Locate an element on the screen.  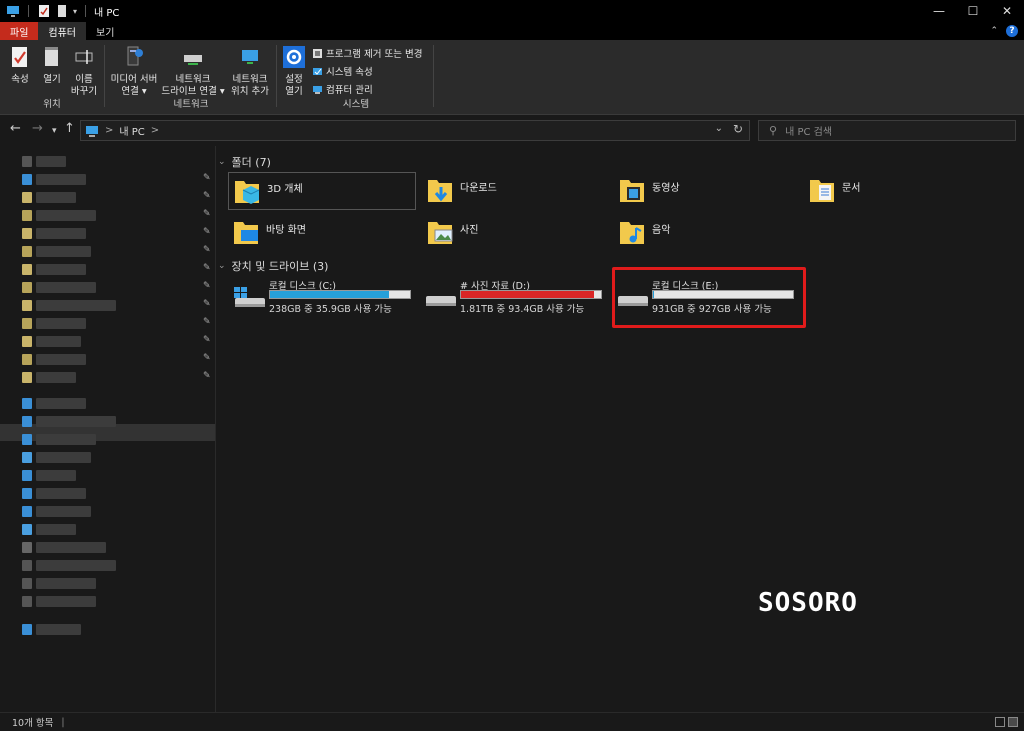
folder-videos: 동영상 is located at coordinates (708, 191).